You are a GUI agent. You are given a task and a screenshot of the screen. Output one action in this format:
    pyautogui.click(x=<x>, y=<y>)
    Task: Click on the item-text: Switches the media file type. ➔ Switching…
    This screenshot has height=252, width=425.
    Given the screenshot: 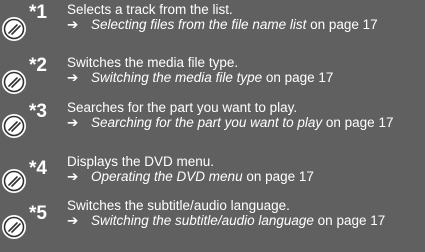 What is the action you would take?
    pyautogui.click(x=243, y=70)
    